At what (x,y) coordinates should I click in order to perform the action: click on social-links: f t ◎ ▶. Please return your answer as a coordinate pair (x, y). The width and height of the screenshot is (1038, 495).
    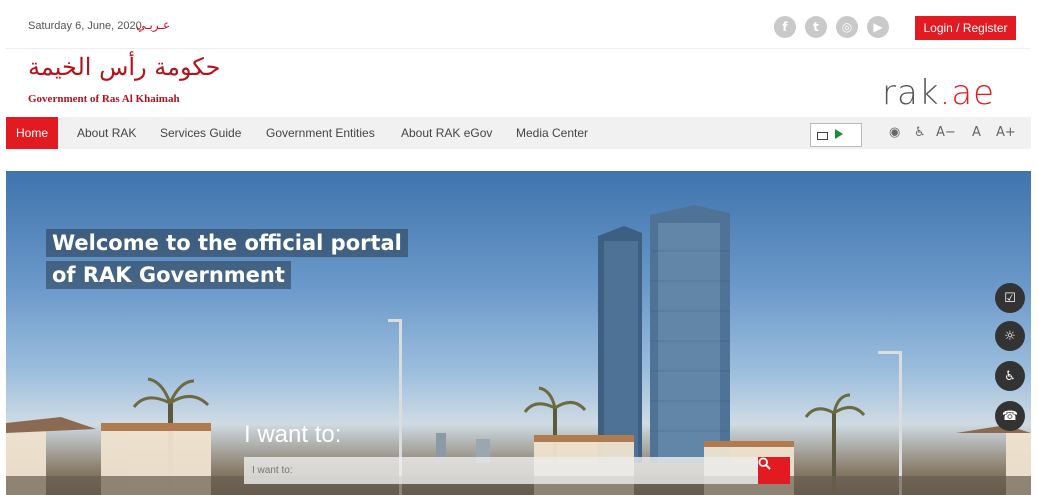
    Looking at the image, I should click on (831, 27).